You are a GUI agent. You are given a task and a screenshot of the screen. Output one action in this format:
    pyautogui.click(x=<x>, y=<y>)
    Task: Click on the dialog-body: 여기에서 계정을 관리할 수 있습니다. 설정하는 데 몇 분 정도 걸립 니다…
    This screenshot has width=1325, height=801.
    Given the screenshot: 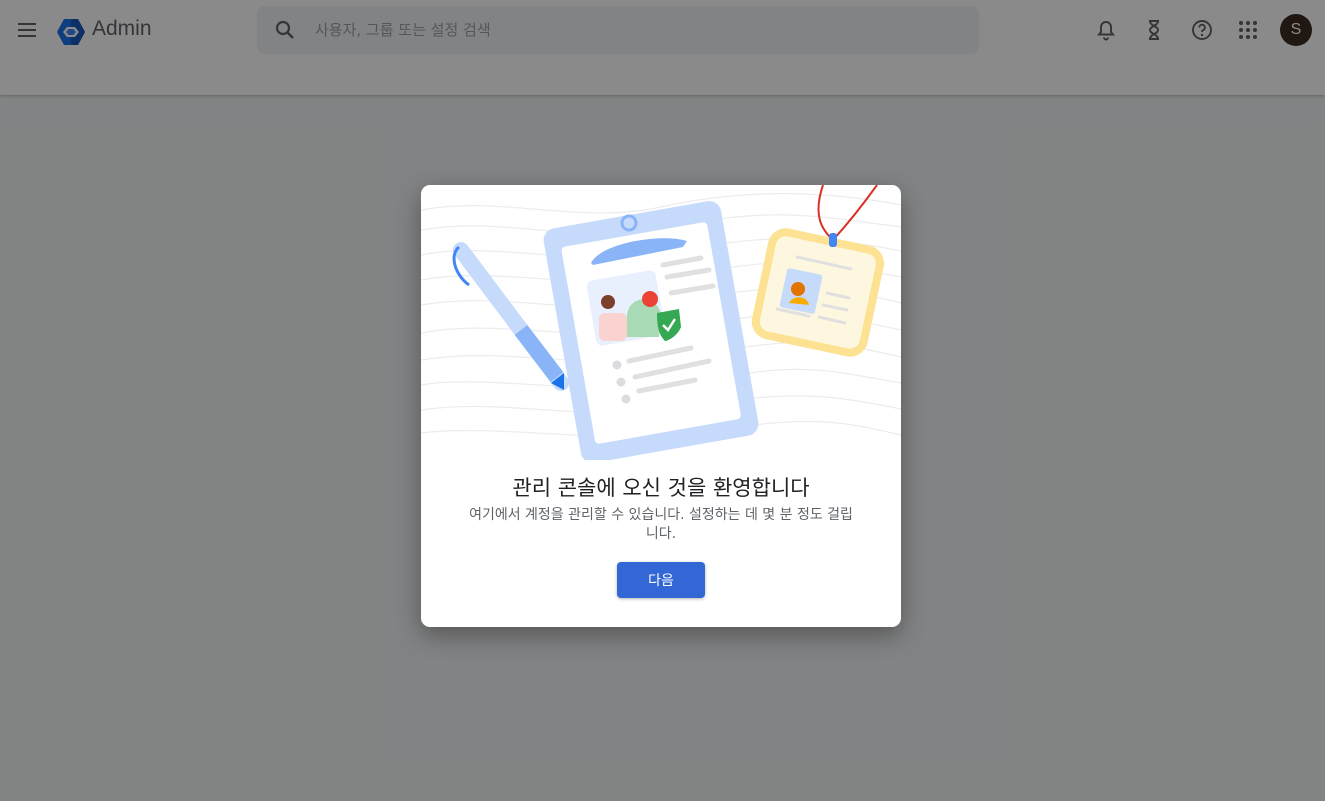 What is the action you would take?
    pyautogui.click(x=661, y=525)
    